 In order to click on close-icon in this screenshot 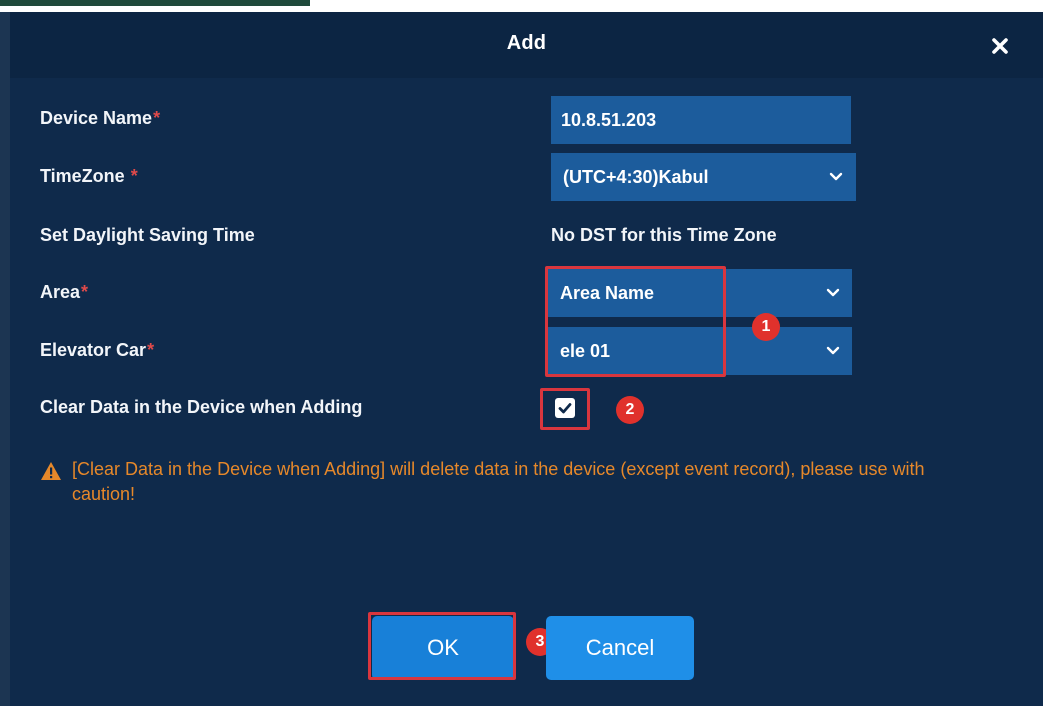, I will do `click(1000, 46)`.